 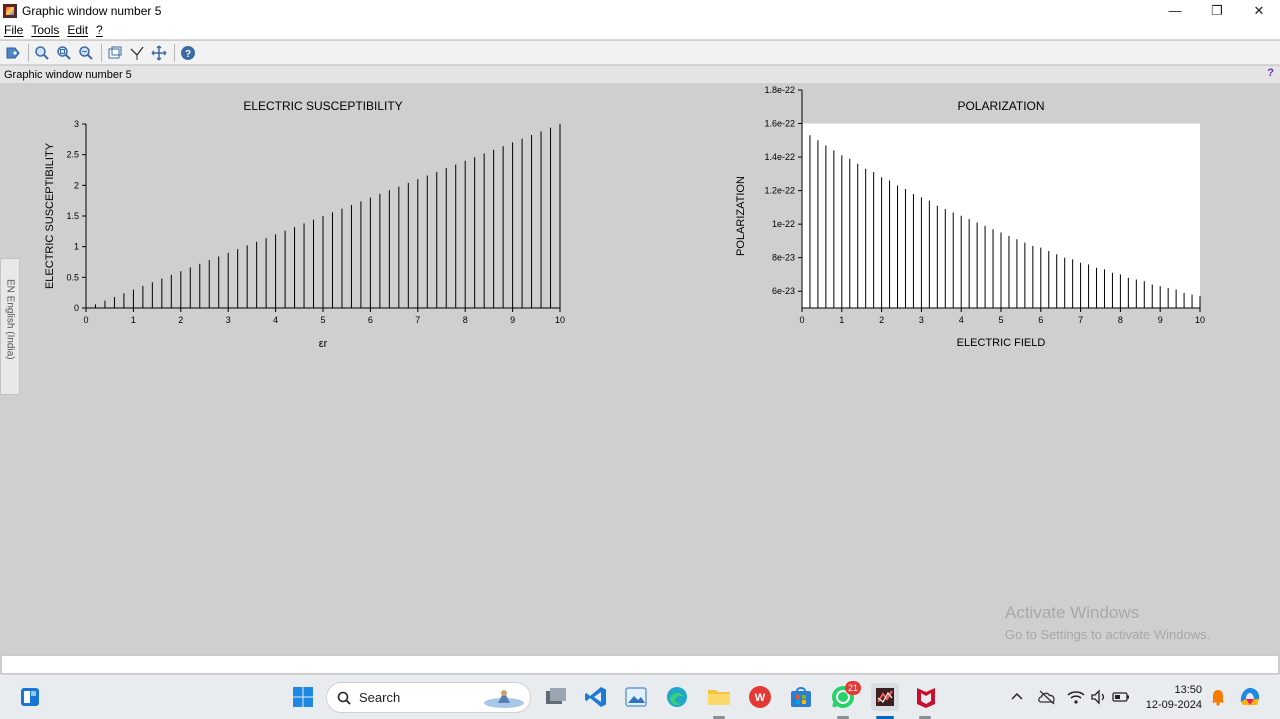 I want to click on restore-button: ❐, so click(x=1217, y=10).